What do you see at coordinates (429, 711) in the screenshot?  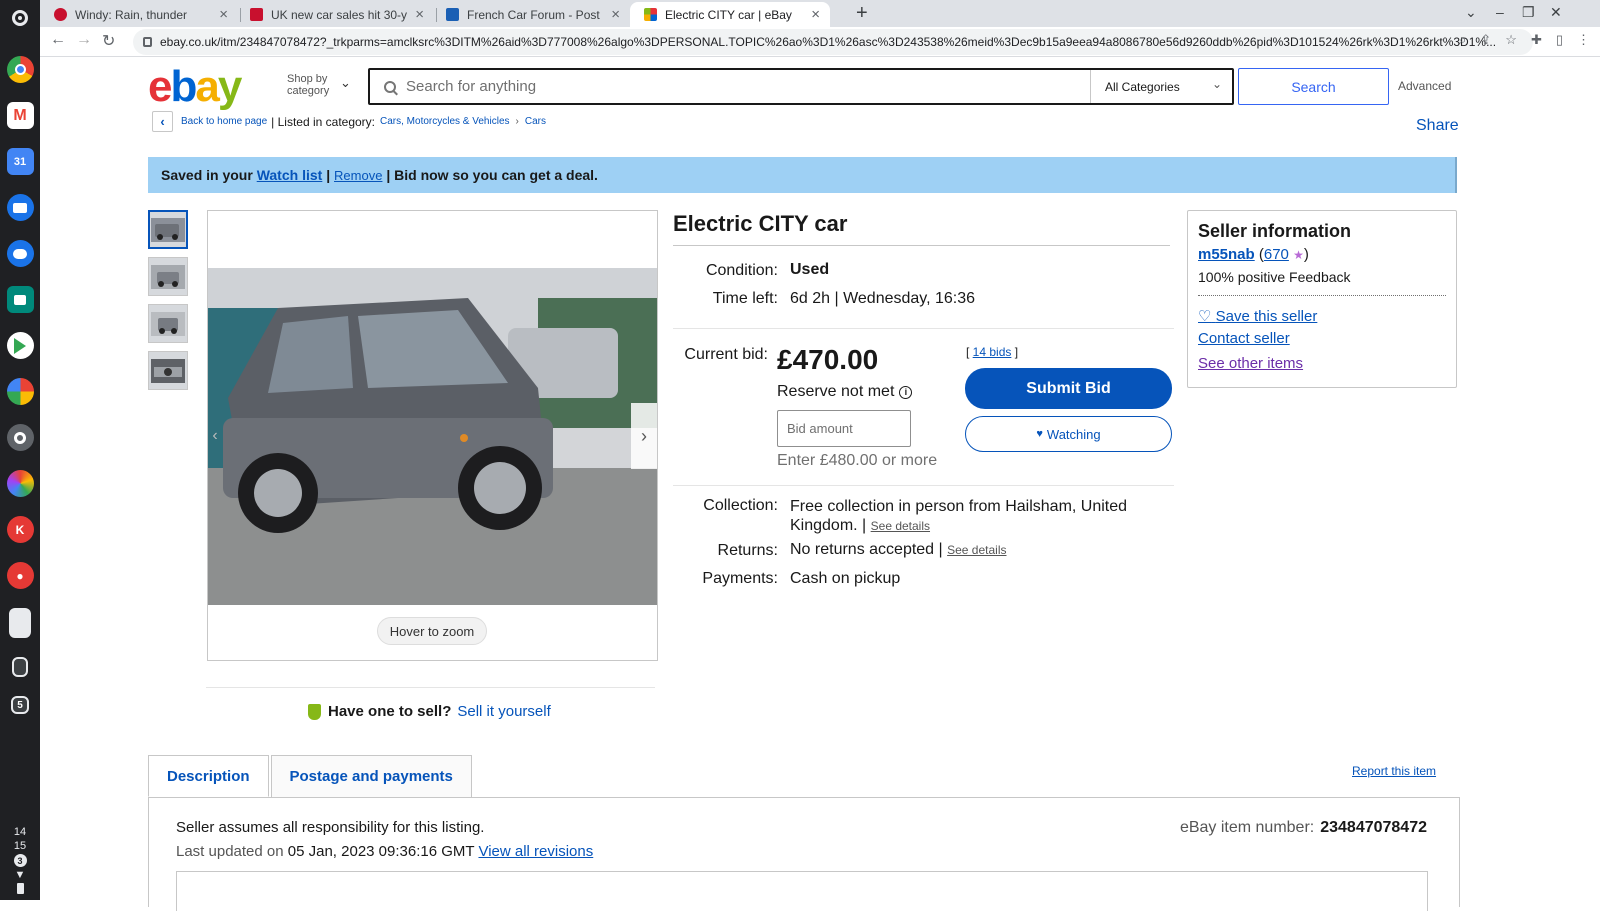 I see `sell-prompt: Have one to sell? Sell it yourself` at bounding box center [429, 711].